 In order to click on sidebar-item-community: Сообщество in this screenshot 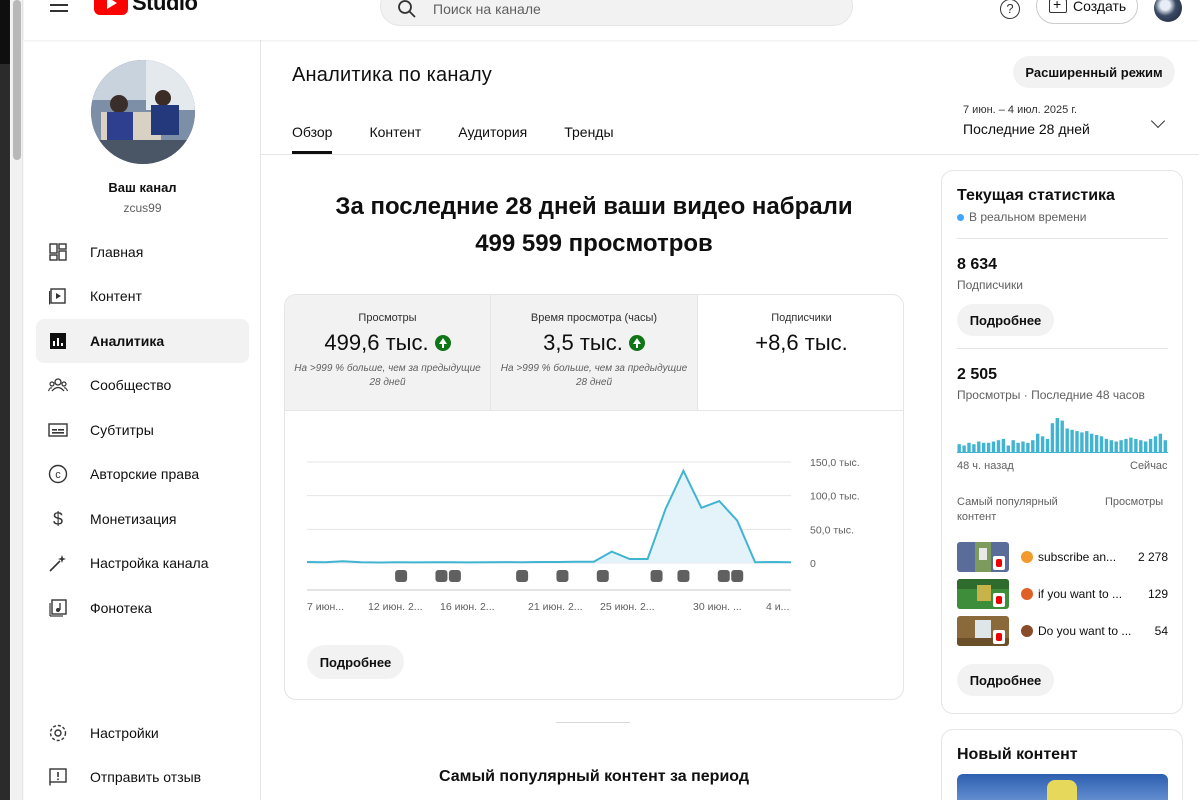, I will do `click(142, 385)`.